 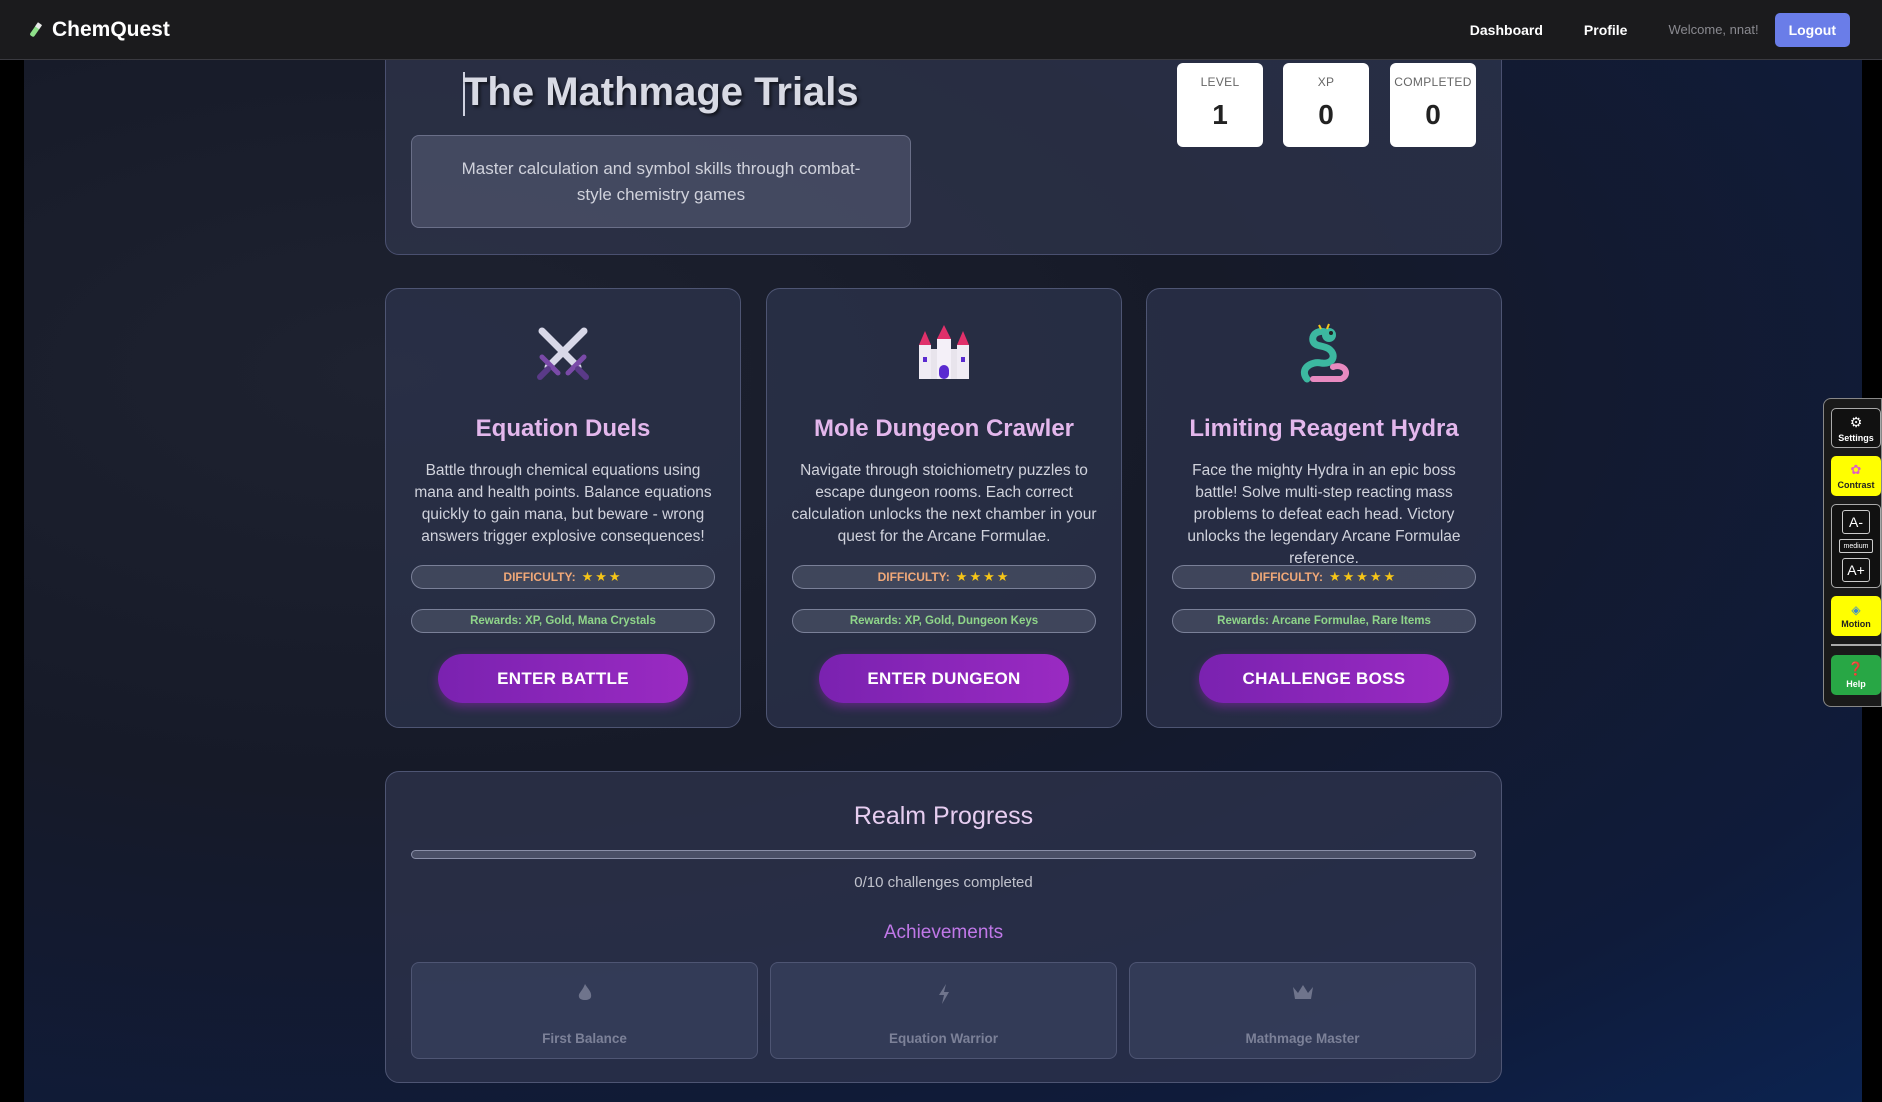 I want to click on stat-xp: XP 0, so click(x=1326, y=105).